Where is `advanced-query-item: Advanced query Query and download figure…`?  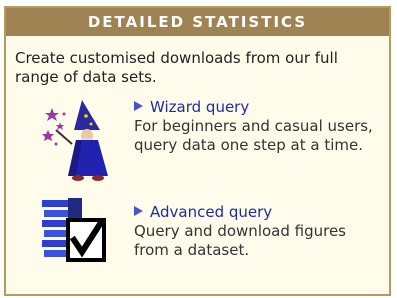 advanced-query-item: Advanced query Query and download figure… is located at coordinates (259, 231).